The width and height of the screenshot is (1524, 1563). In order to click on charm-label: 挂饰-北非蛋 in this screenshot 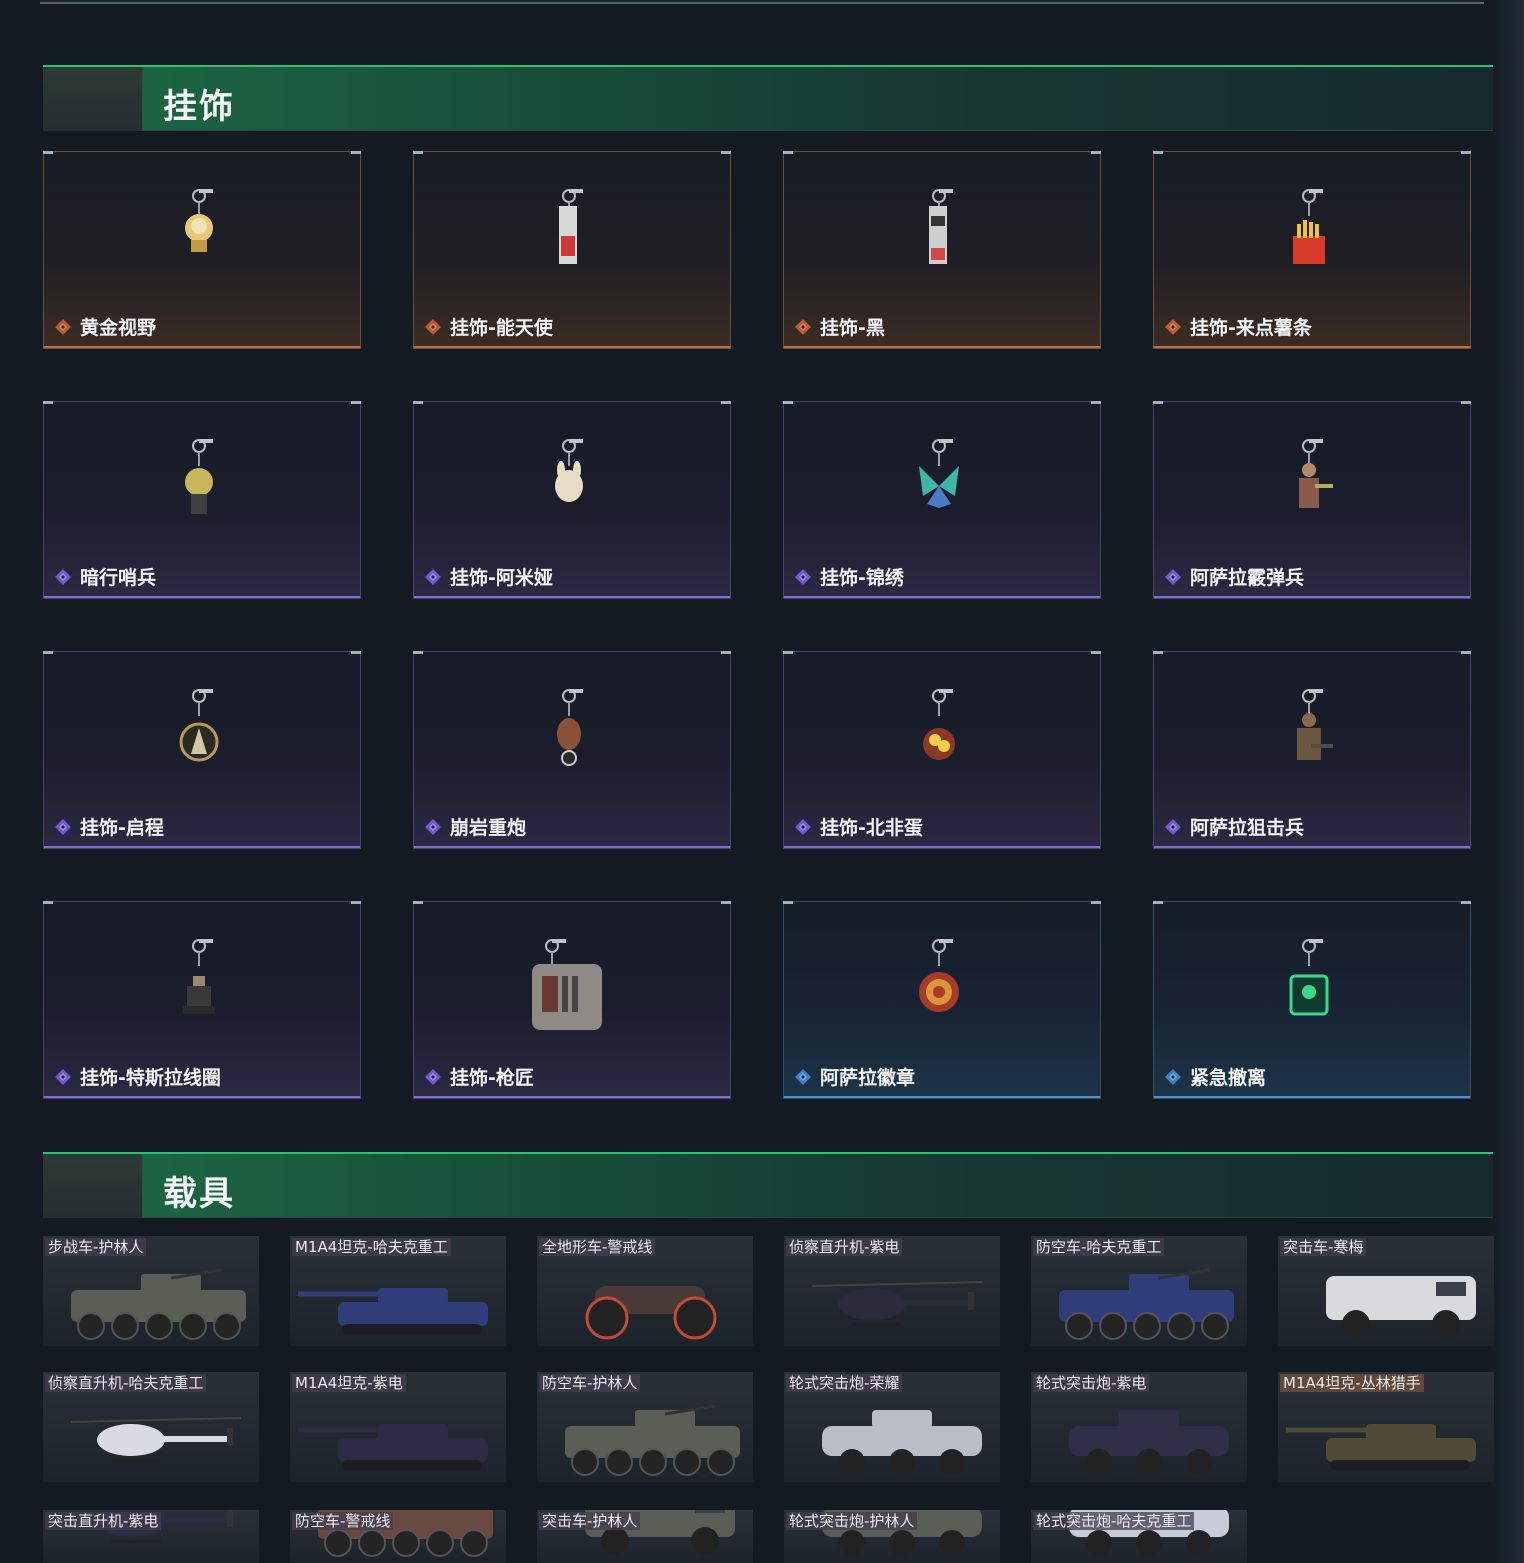, I will do `click(871, 828)`.